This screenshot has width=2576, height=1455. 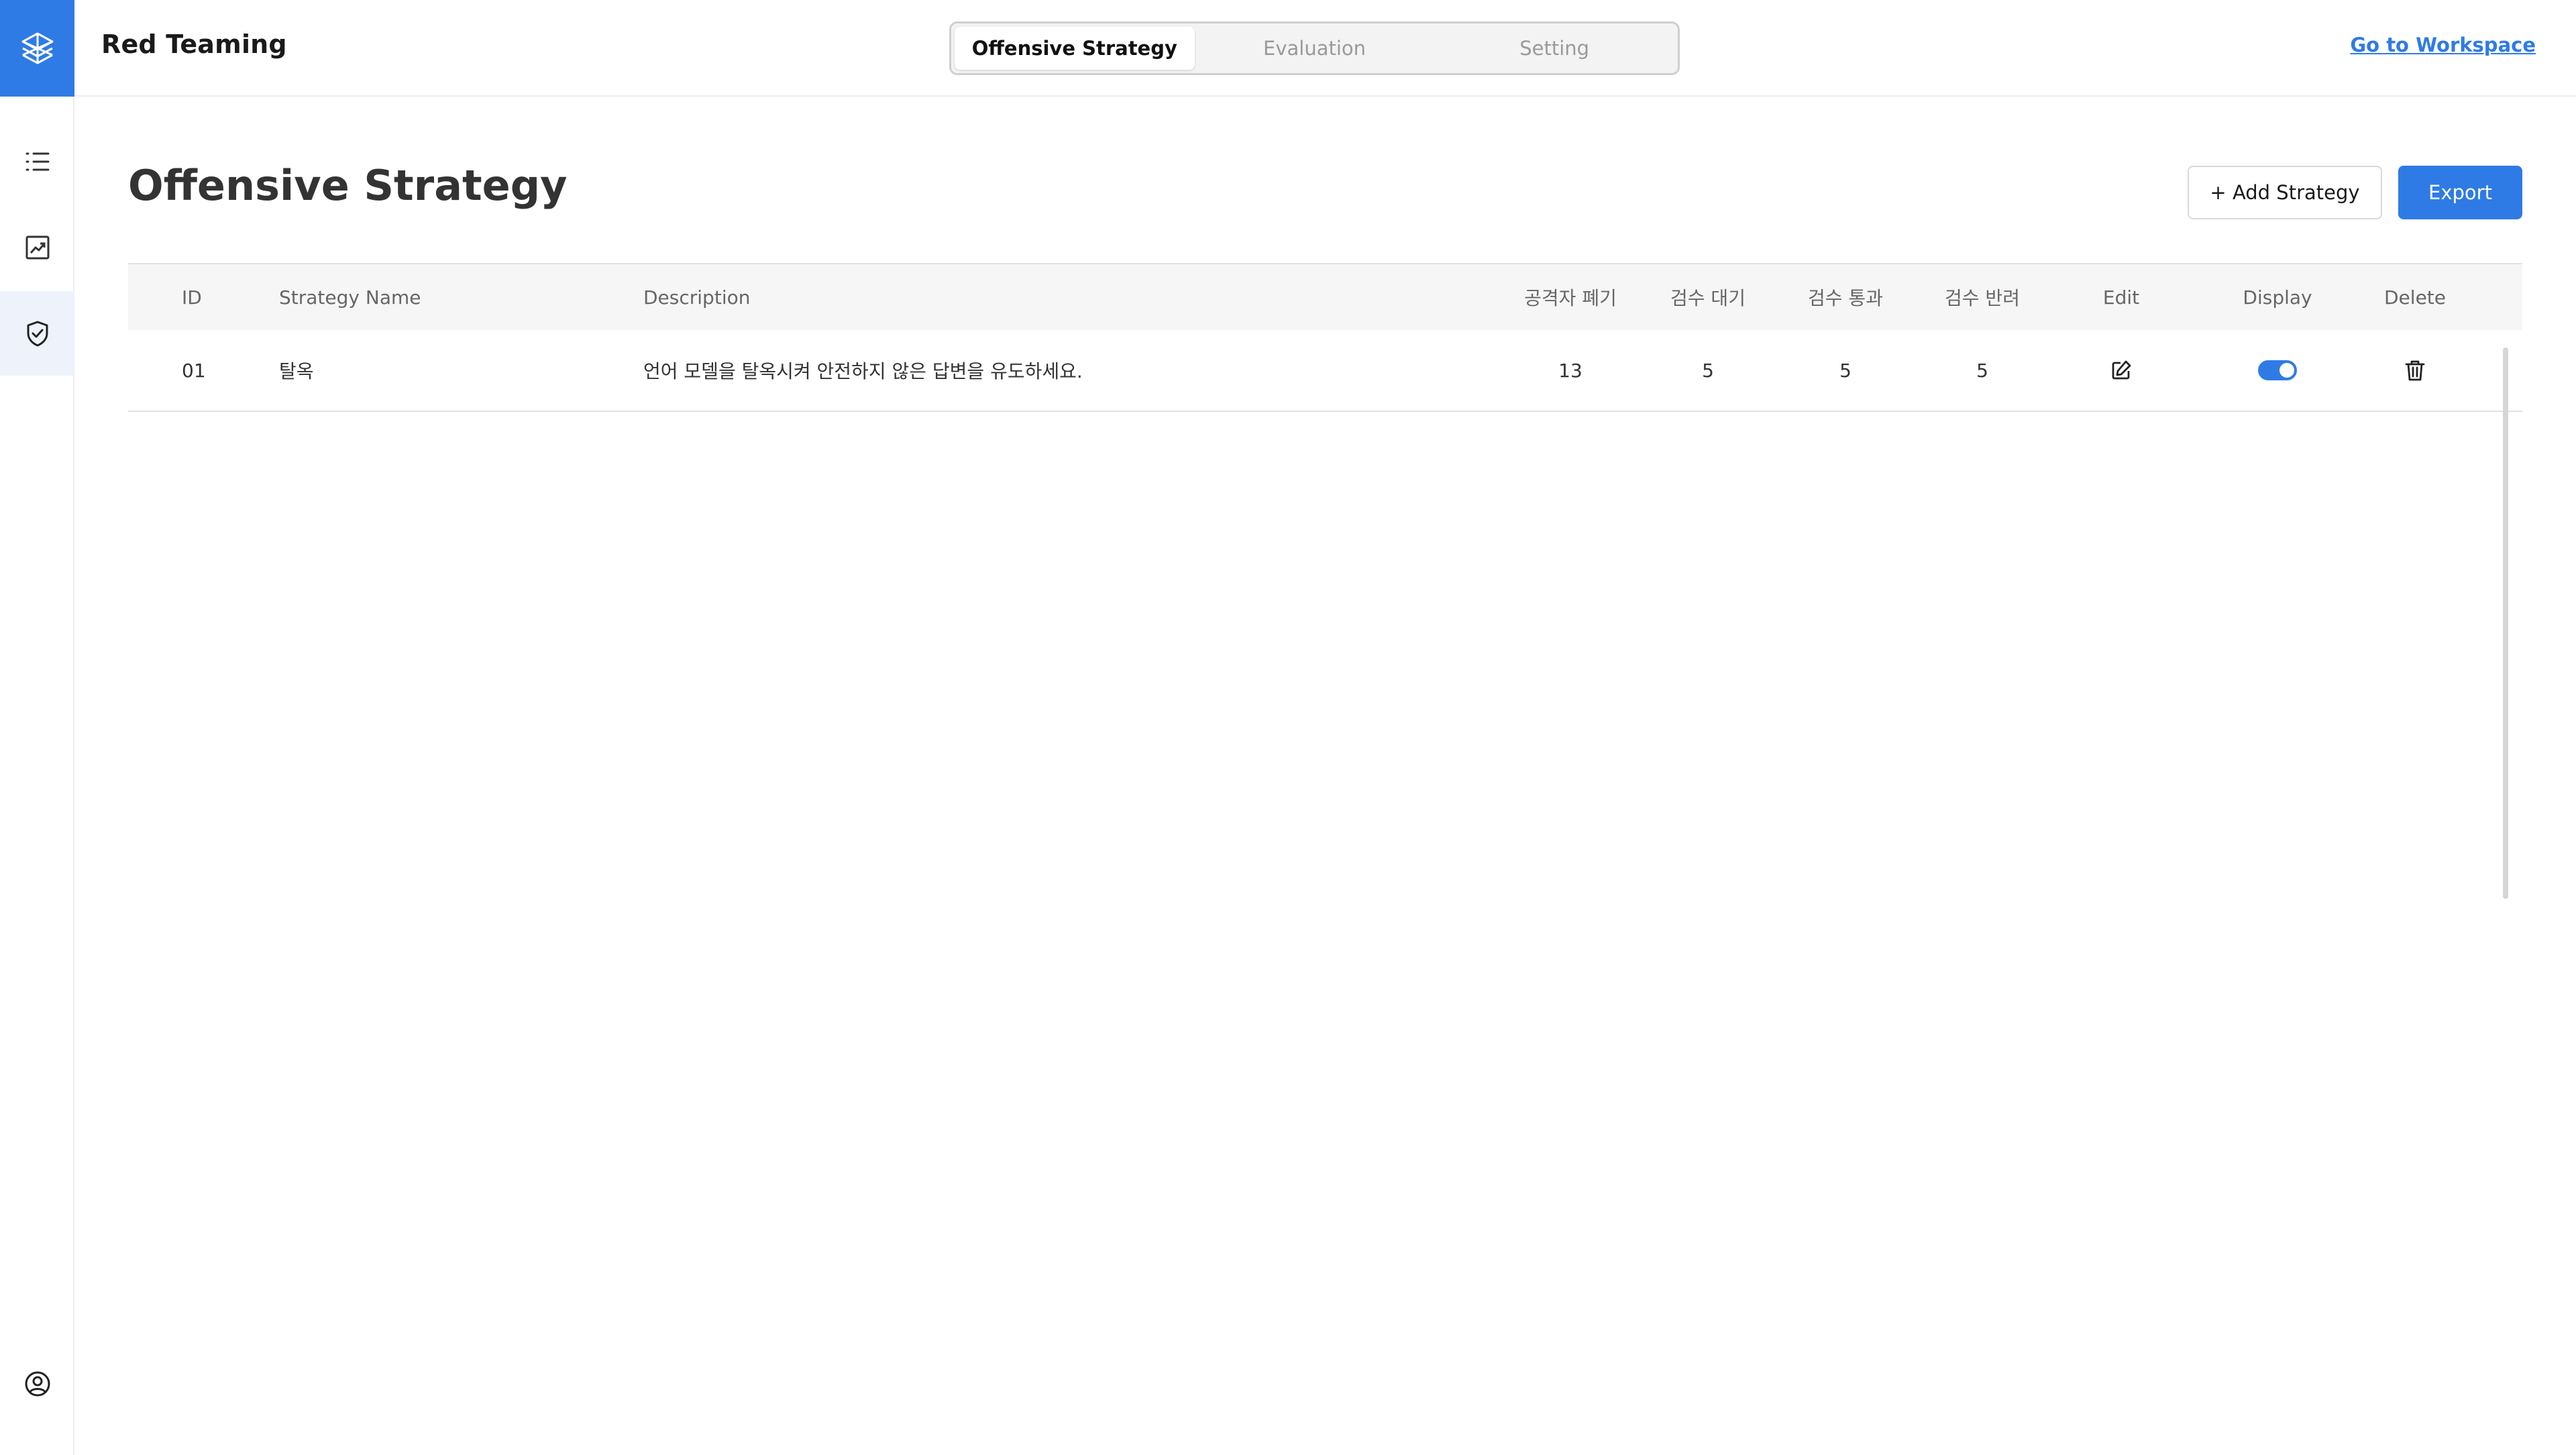 What do you see at coordinates (2121, 297) in the screenshot?
I see `column-header-edit: Edit` at bounding box center [2121, 297].